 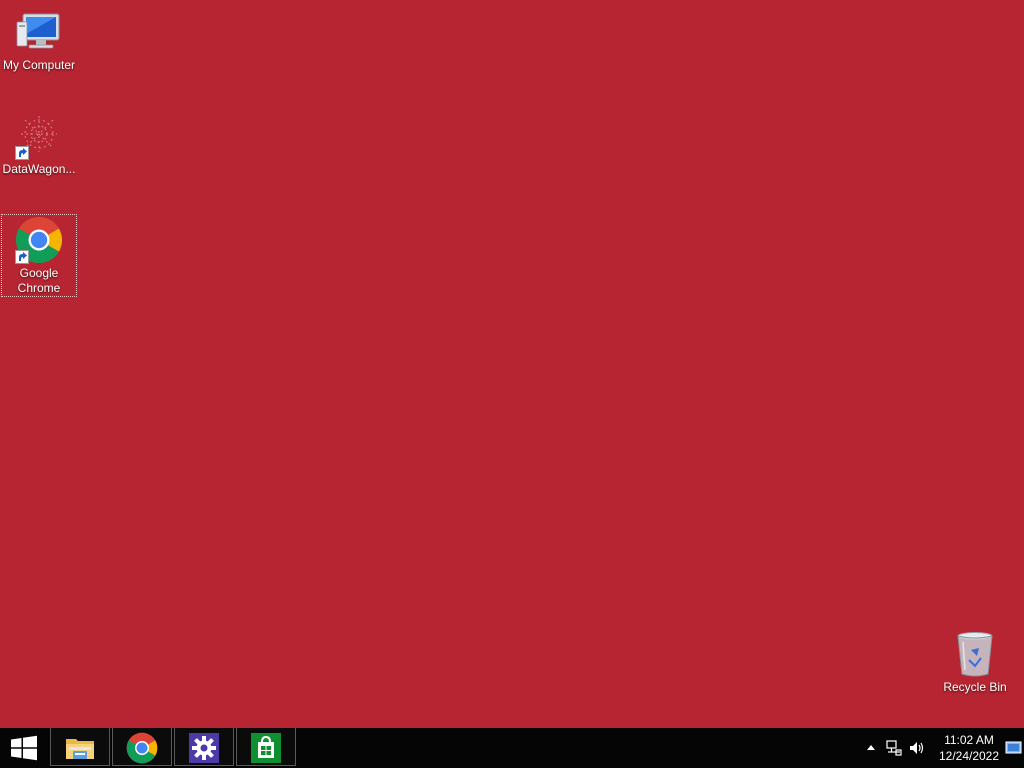 What do you see at coordinates (39, 32) in the screenshot?
I see `computer-icon` at bounding box center [39, 32].